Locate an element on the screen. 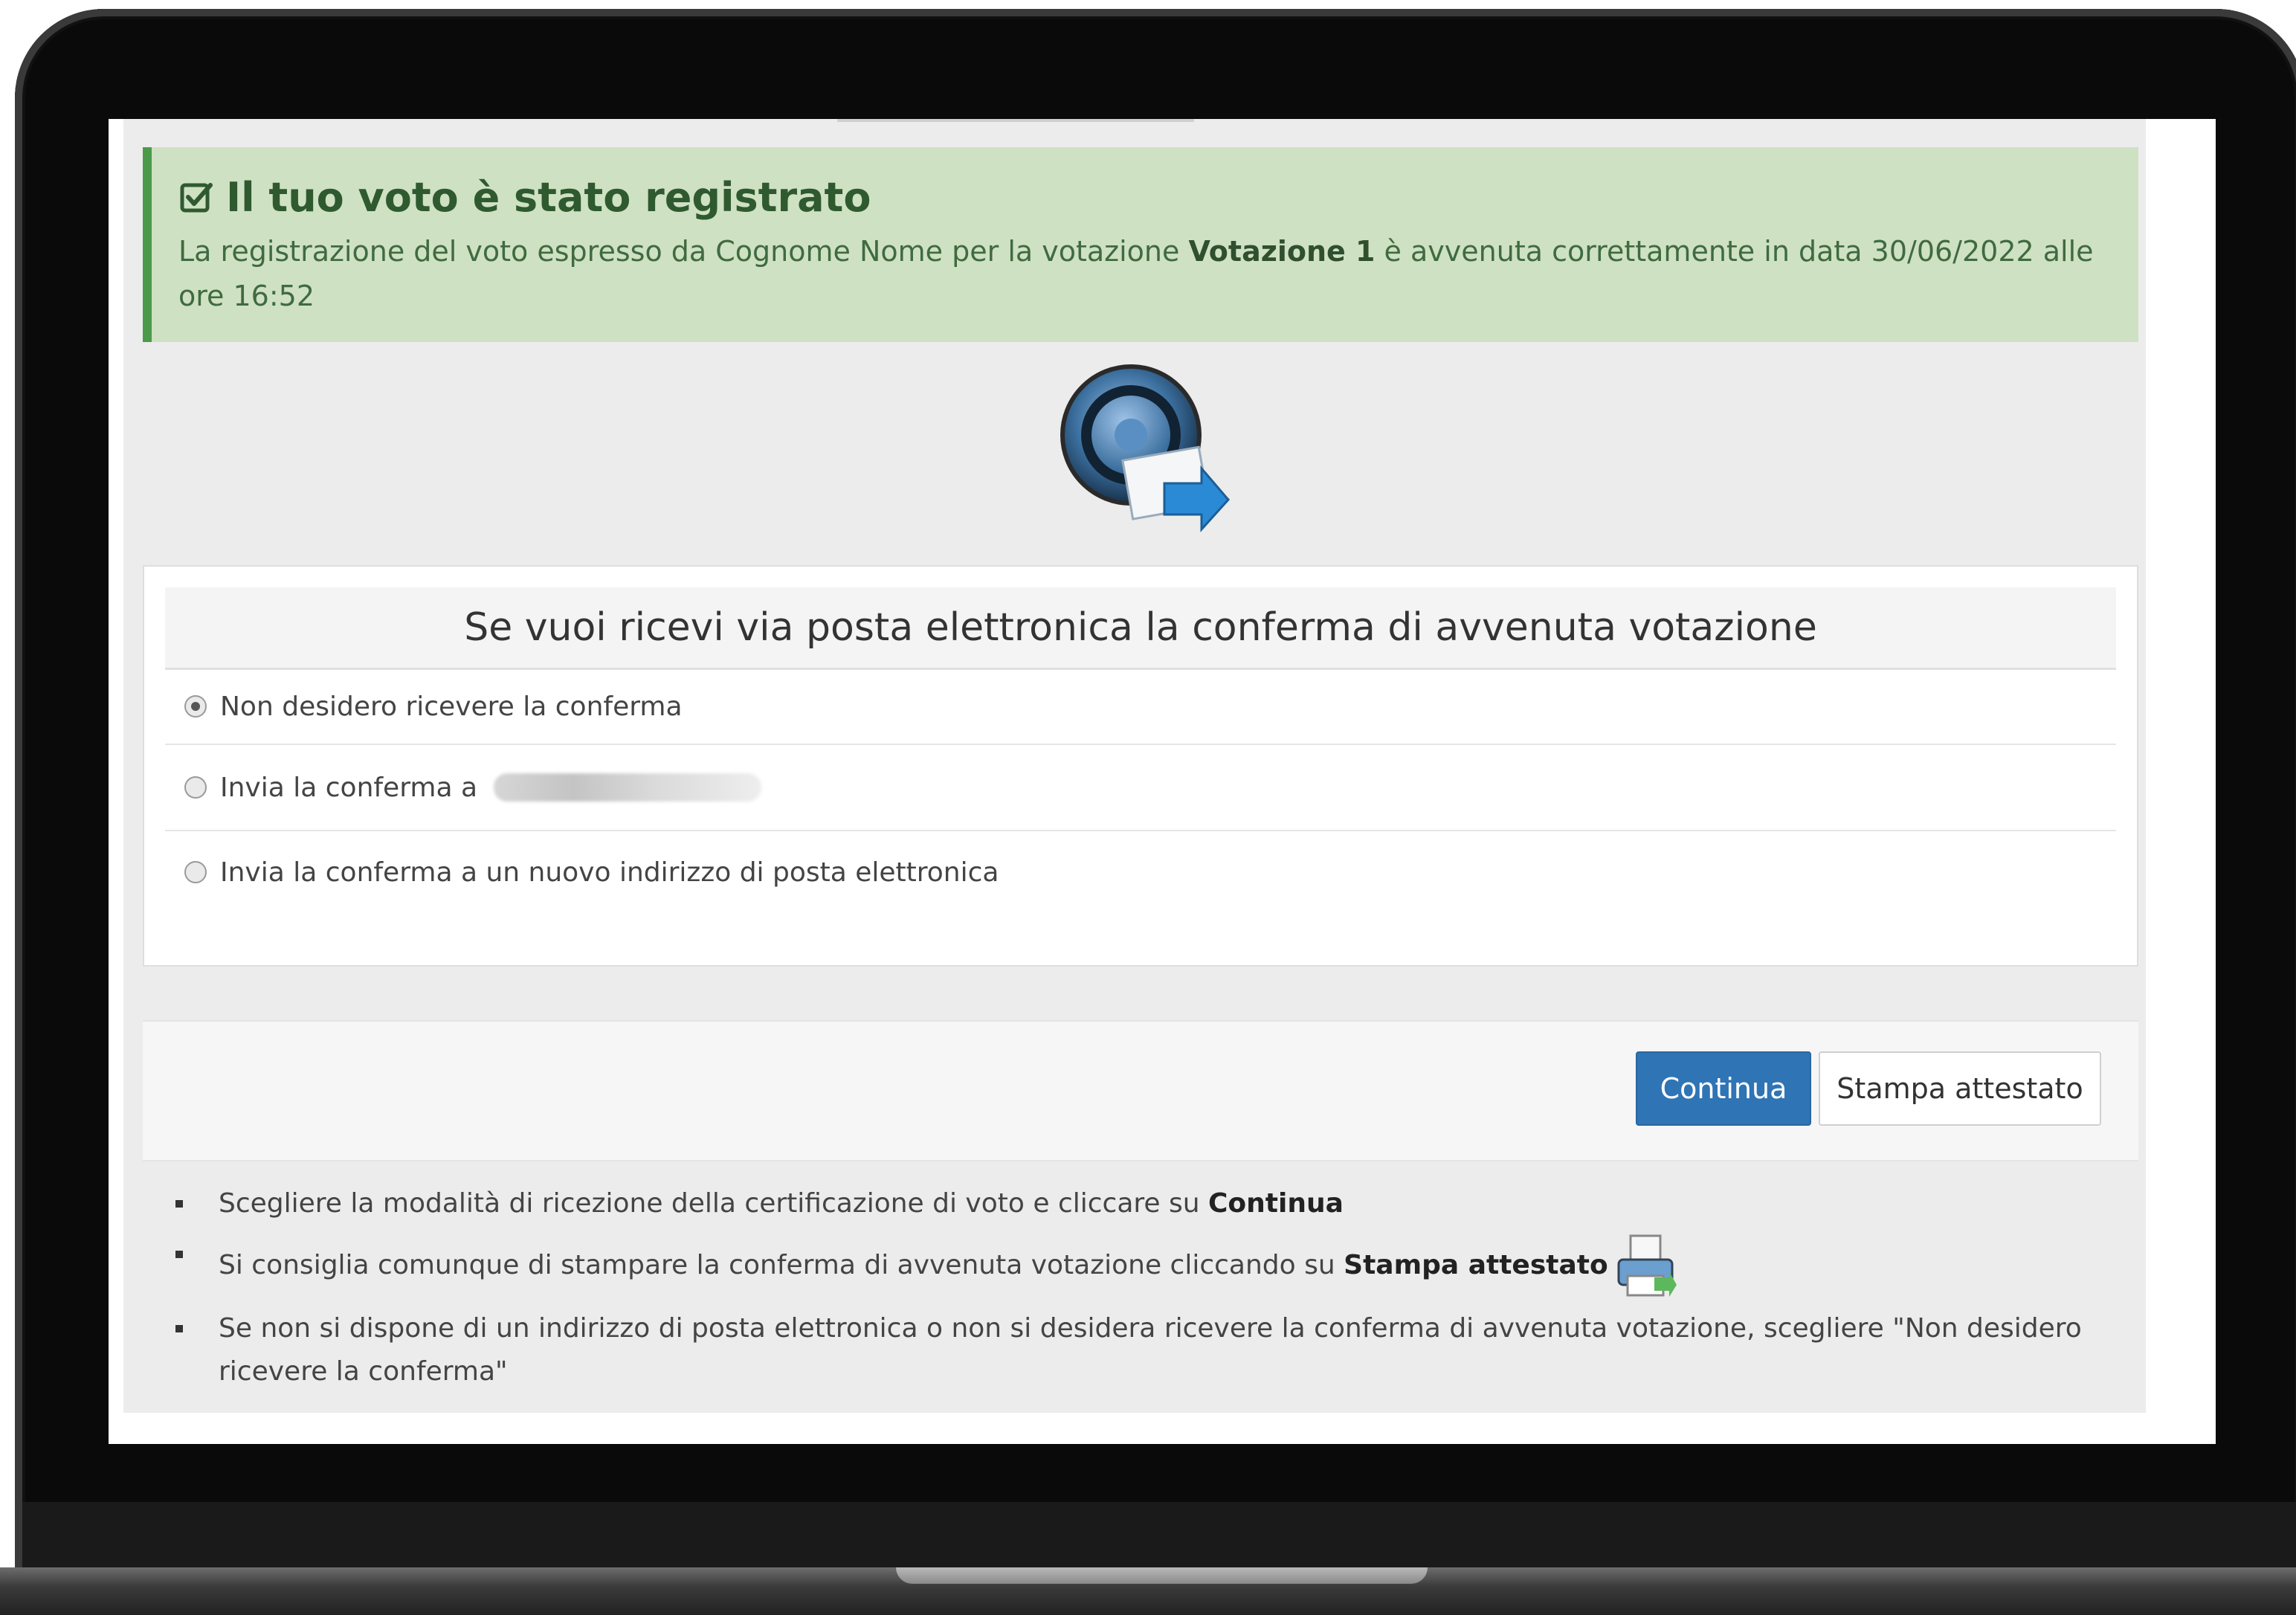 This screenshot has width=2296, height=1615. radio-send-existing-email is located at coordinates (195, 787).